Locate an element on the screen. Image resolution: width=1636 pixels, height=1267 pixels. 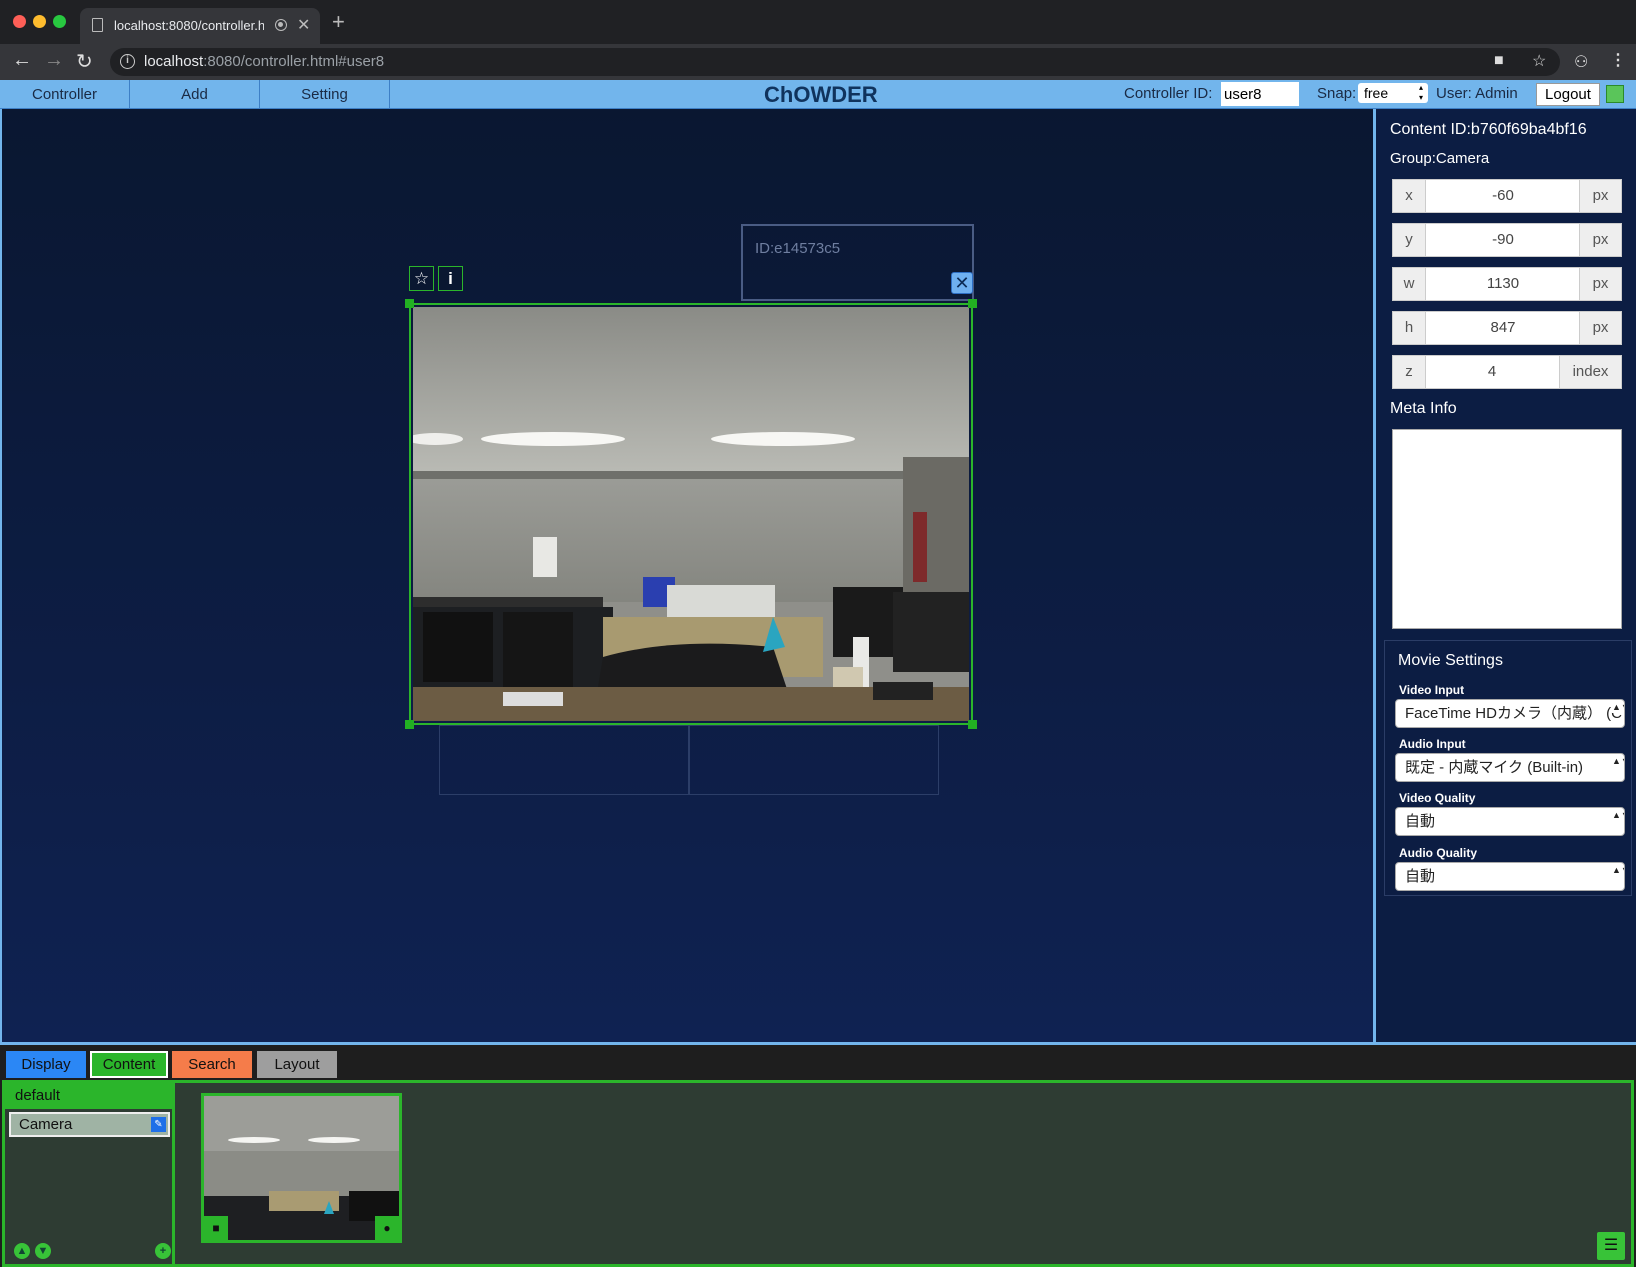
resize-handle-top-right is located at coordinates (972, 303).